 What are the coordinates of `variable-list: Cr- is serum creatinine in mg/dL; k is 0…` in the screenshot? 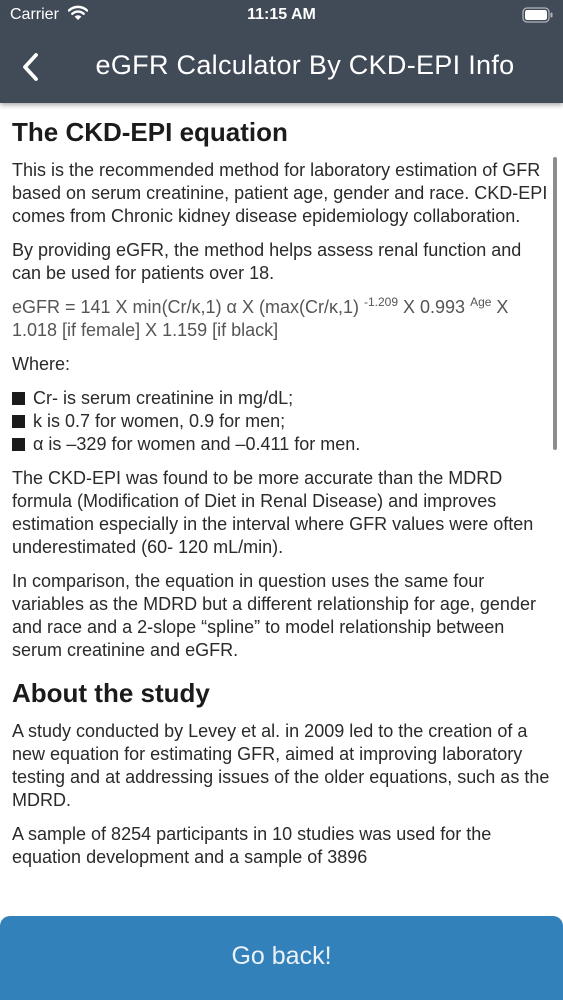 It's located at (281, 421).